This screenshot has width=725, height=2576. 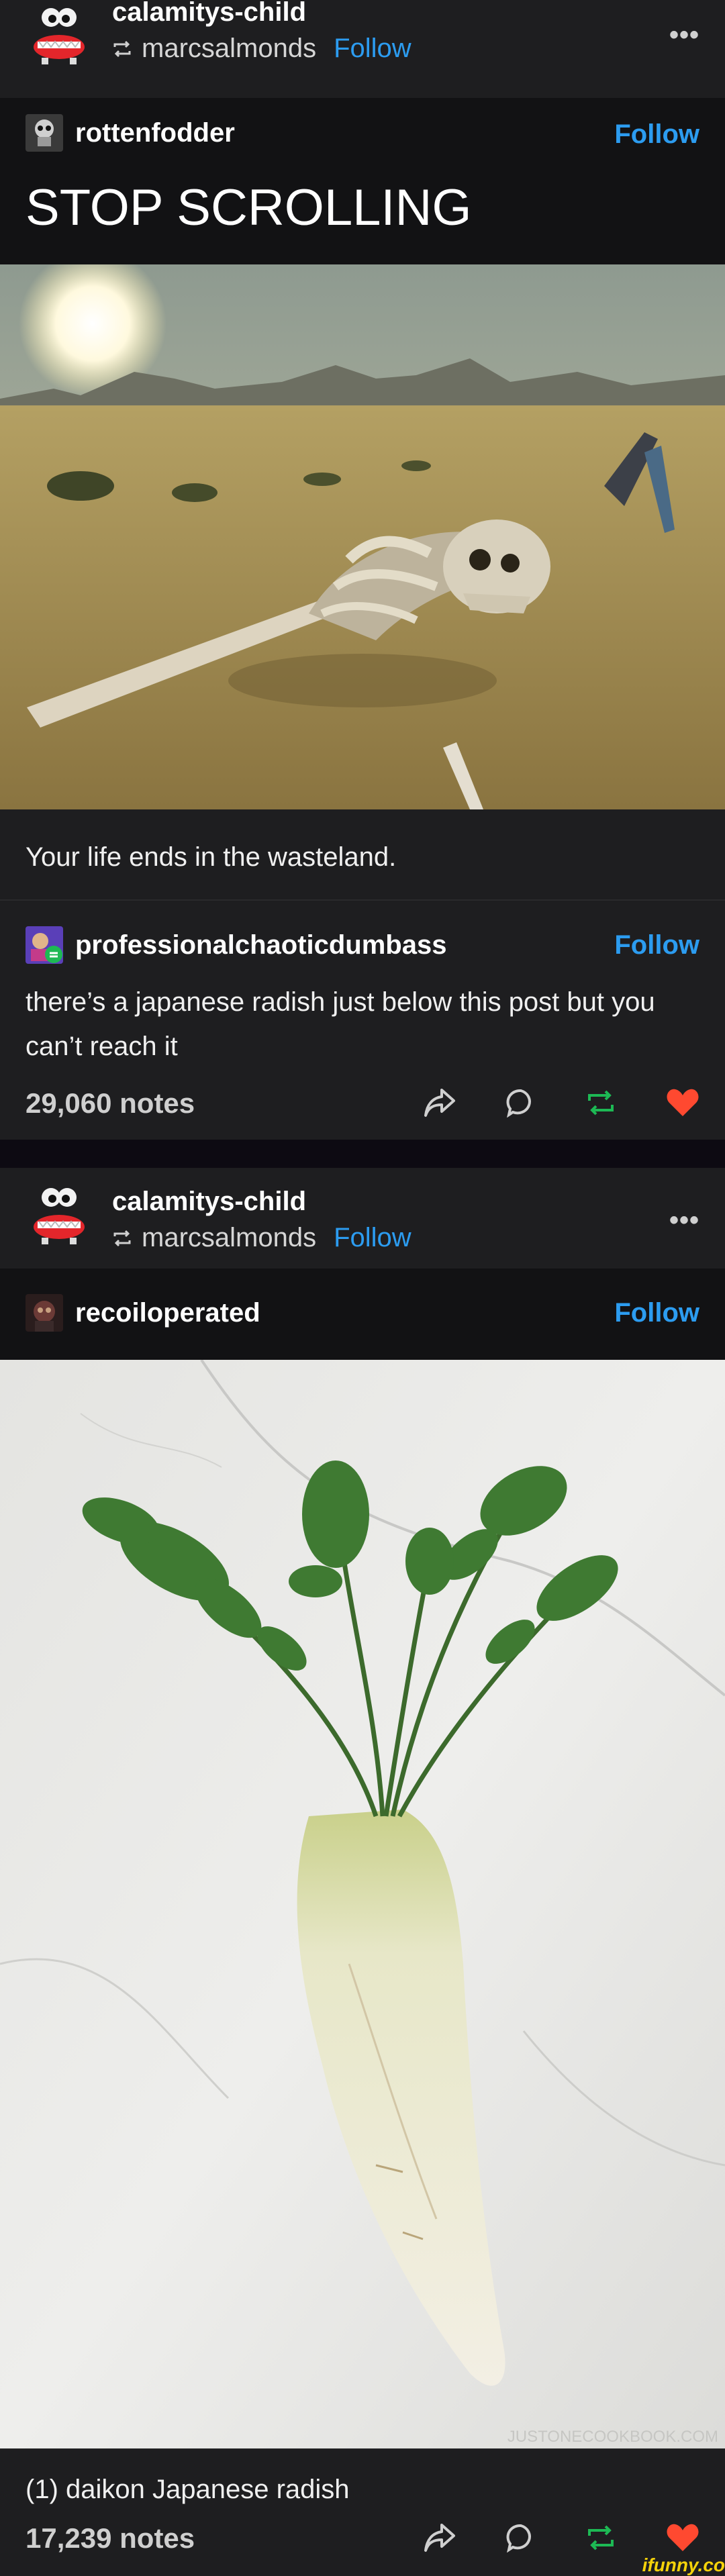 I want to click on original-blog-row: recoiloperated, so click(x=143, y=1313).